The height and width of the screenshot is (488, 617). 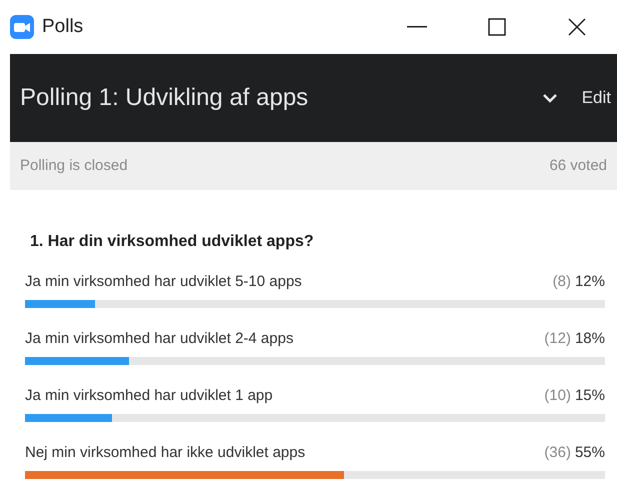 What do you see at coordinates (149, 396) in the screenshot?
I see `option-label: Ja min virksomhed har udviklet 1 app` at bounding box center [149, 396].